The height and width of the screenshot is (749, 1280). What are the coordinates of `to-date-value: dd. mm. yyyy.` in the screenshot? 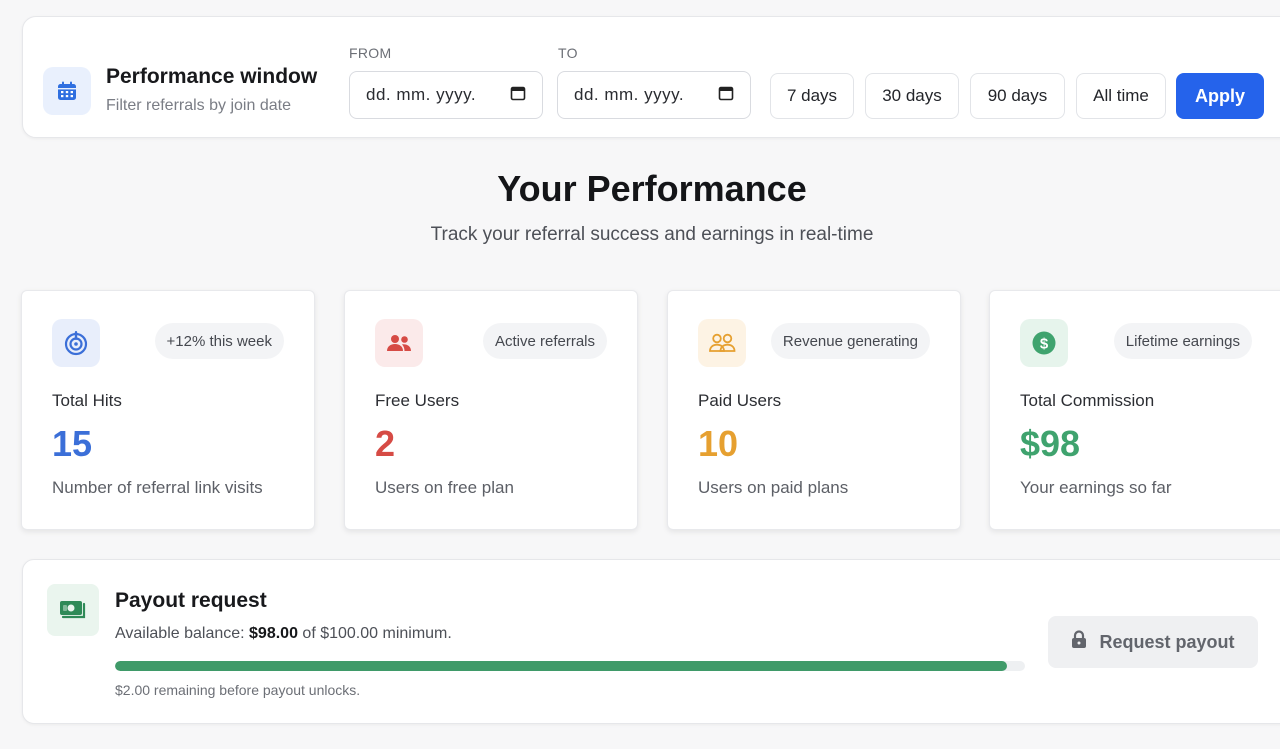 It's located at (629, 94).